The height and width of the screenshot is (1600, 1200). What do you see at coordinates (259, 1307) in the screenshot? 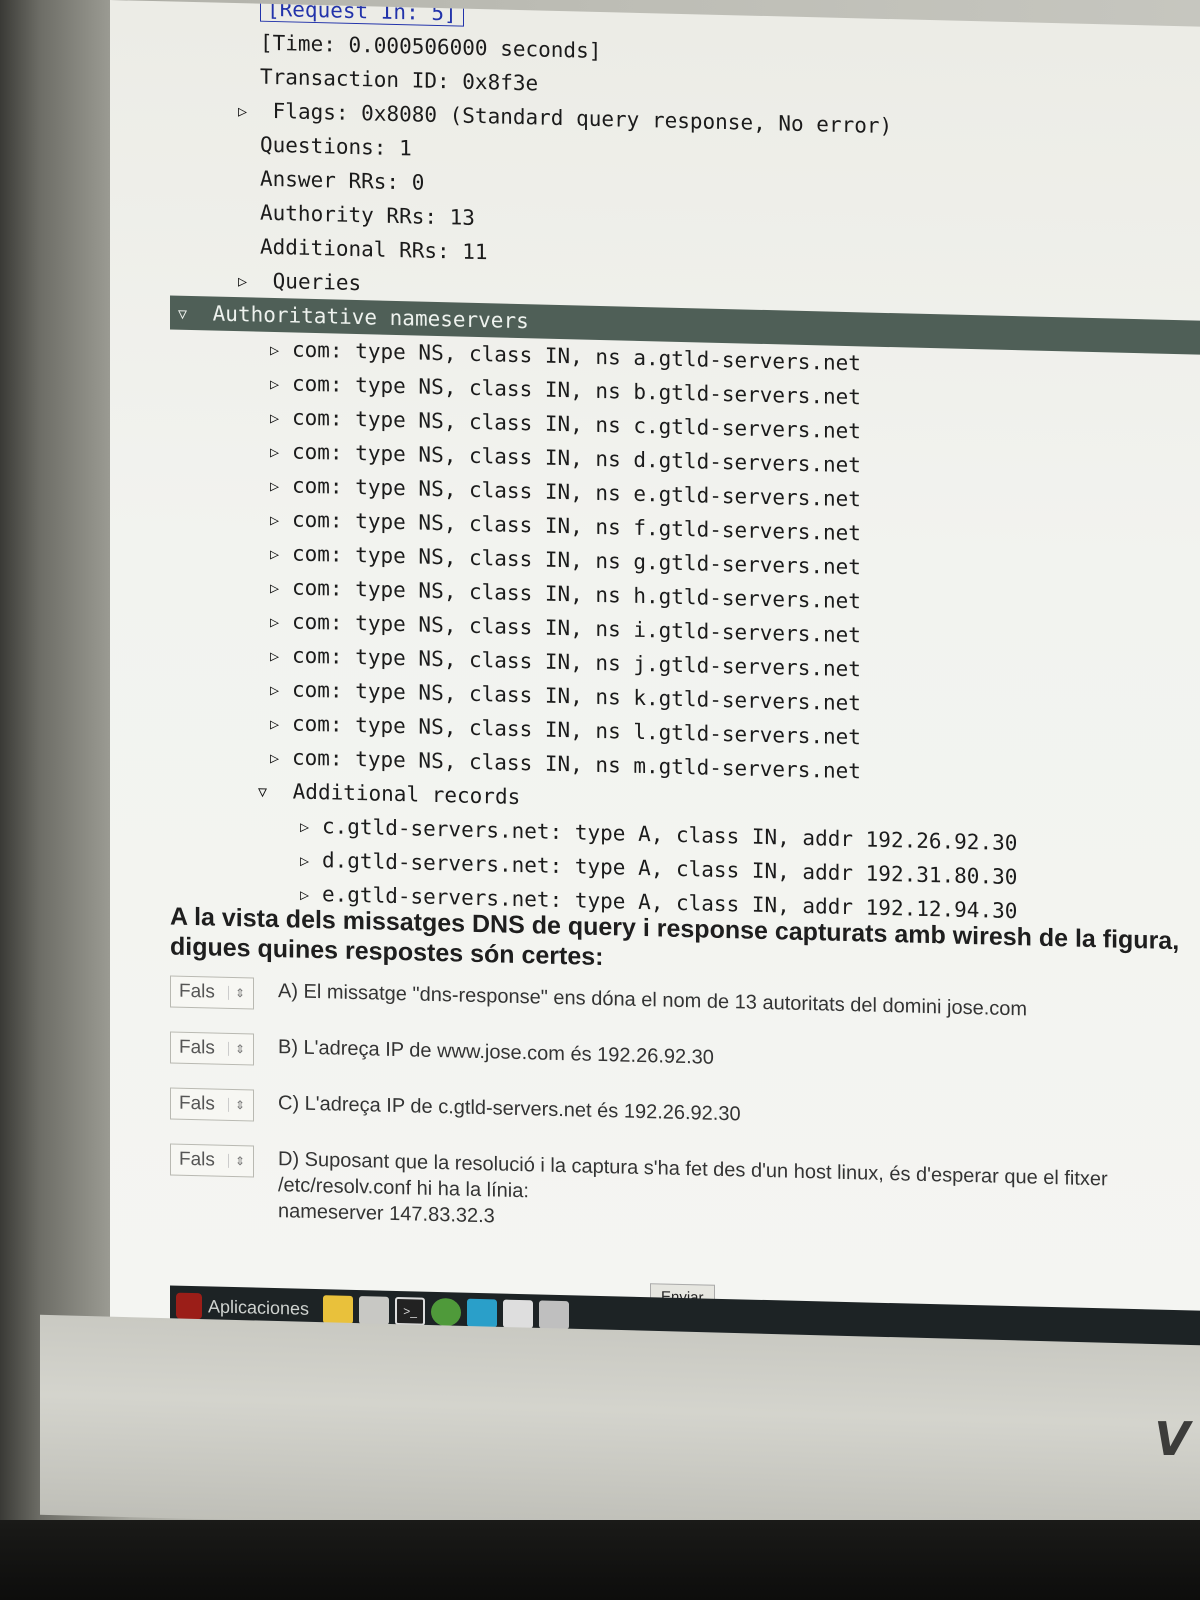
I see `applications-label: Aplicaciones` at bounding box center [259, 1307].